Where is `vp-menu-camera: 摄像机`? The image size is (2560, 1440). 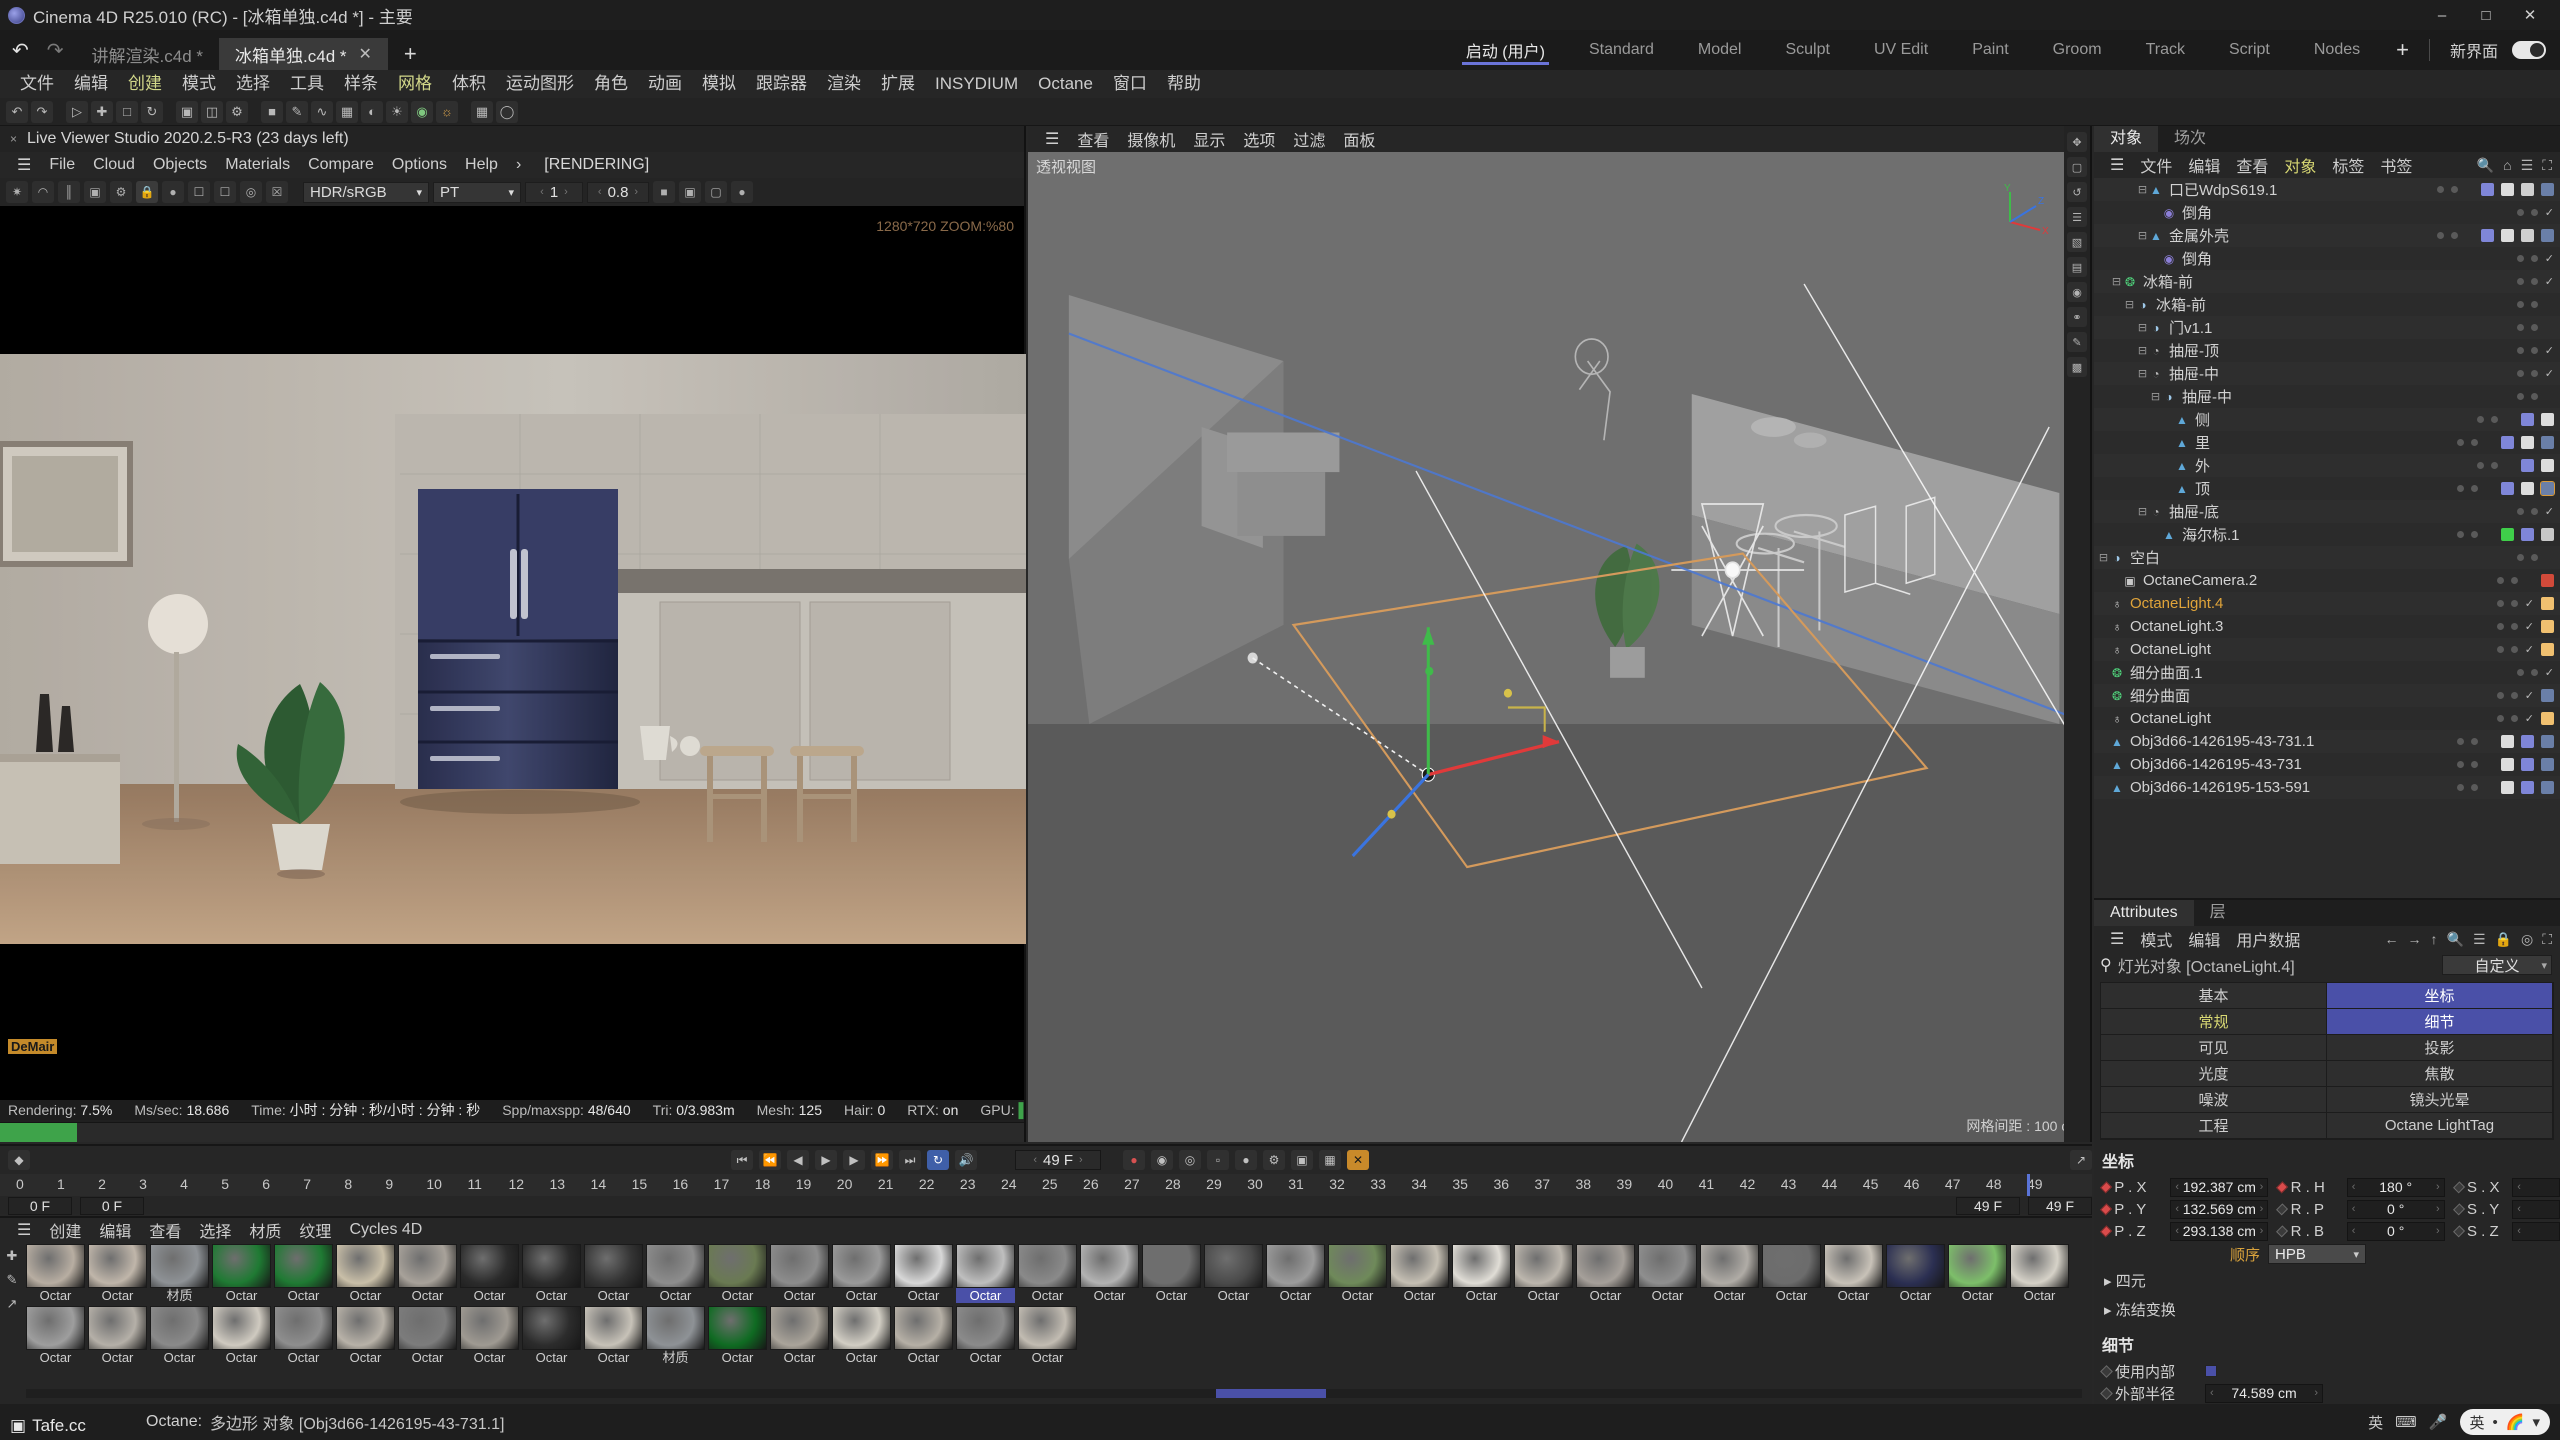 vp-menu-camera: 摄像机 is located at coordinates (1151, 139).